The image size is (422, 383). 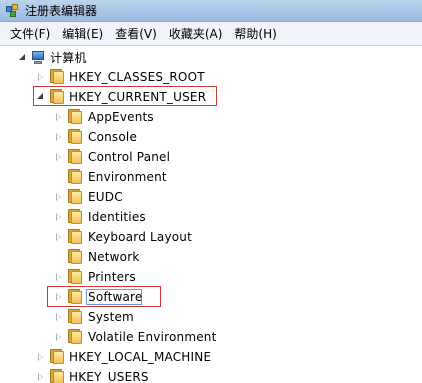 What do you see at coordinates (112, 277) in the screenshot?
I see `tree-node-label: Printers` at bounding box center [112, 277].